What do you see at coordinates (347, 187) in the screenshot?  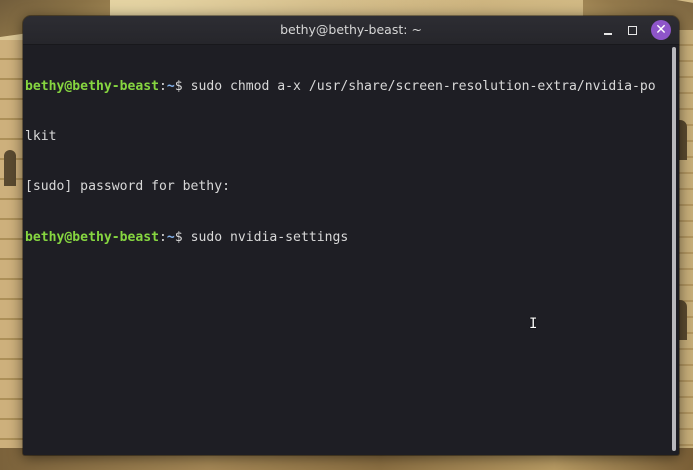 I see `terminal-line: [sudo] password for bethy:` at bounding box center [347, 187].